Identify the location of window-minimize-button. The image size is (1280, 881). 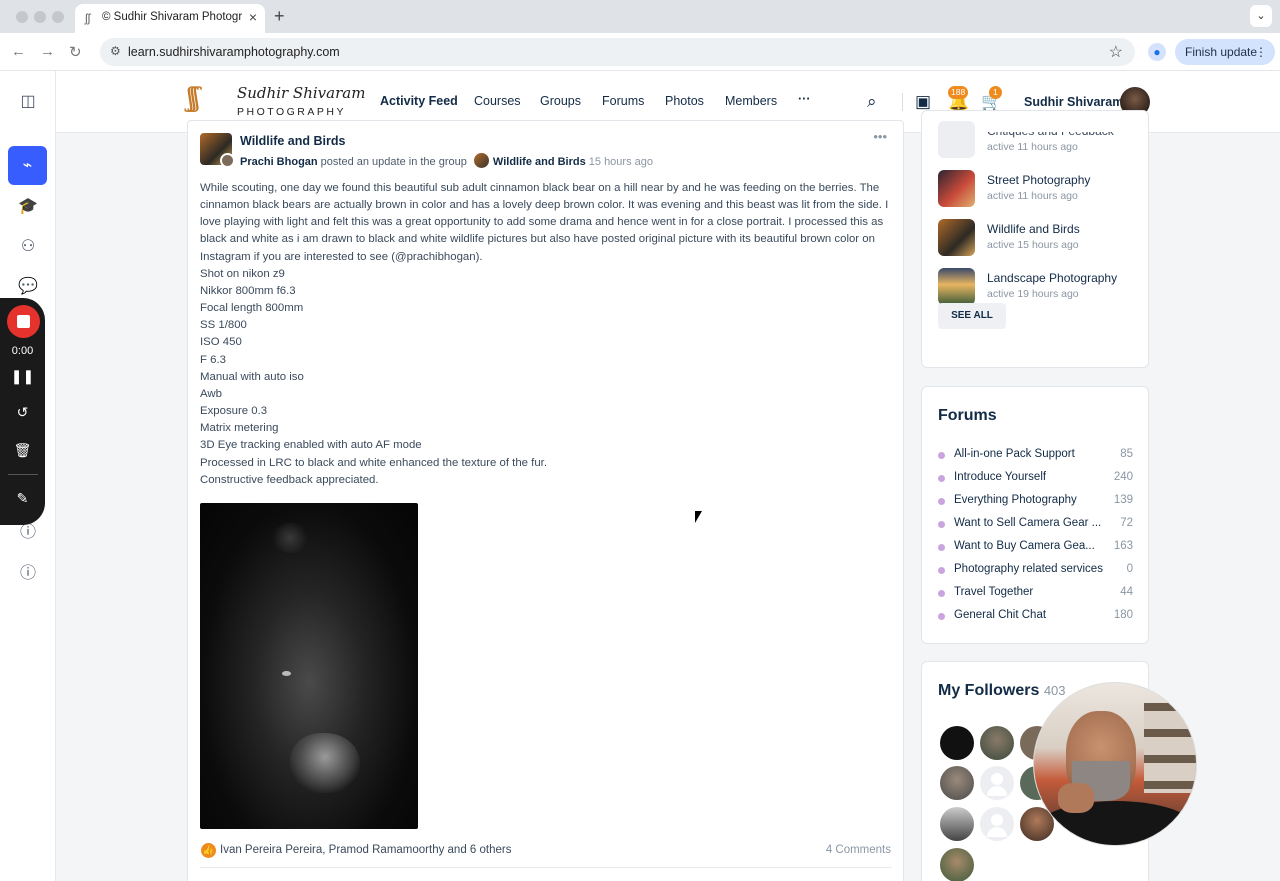
(40, 17).